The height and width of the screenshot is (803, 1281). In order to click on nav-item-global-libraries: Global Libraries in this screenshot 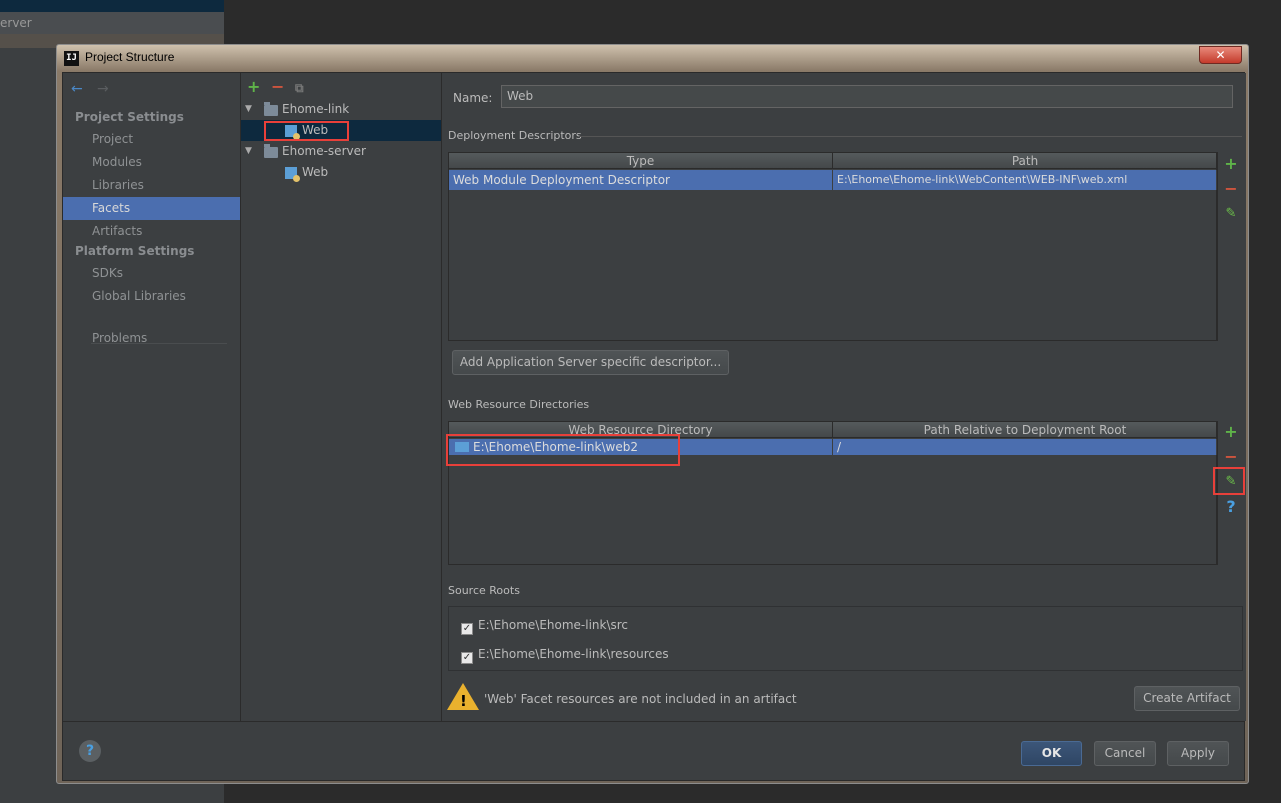, I will do `click(151, 296)`.